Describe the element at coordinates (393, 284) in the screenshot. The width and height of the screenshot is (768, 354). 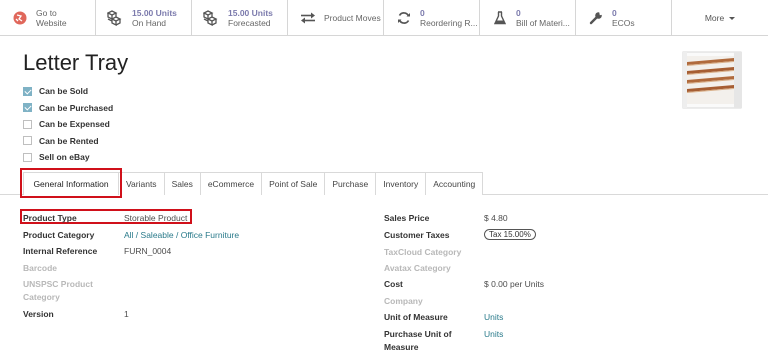
I see `cost-label: Cost` at that location.